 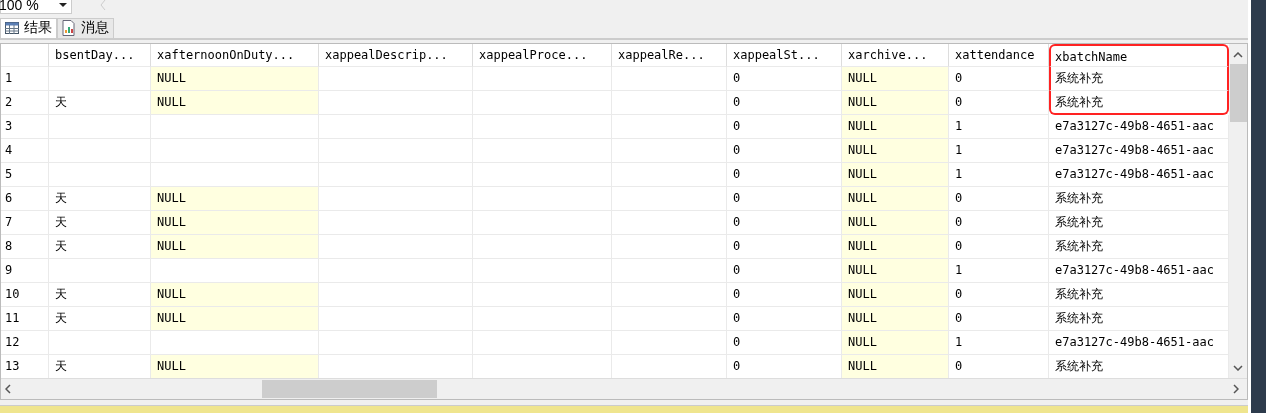 What do you see at coordinates (25, 78) in the screenshot?
I see `row-number: 1` at bounding box center [25, 78].